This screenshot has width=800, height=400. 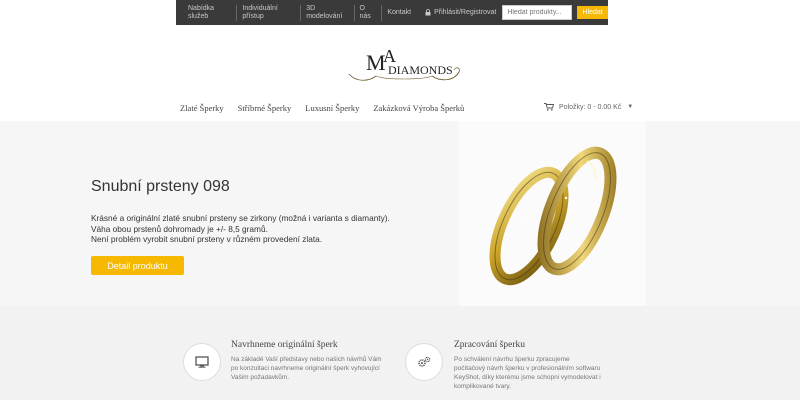 What do you see at coordinates (428, 12) in the screenshot?
I see `lock-icon` at bounding box center [428, 12].